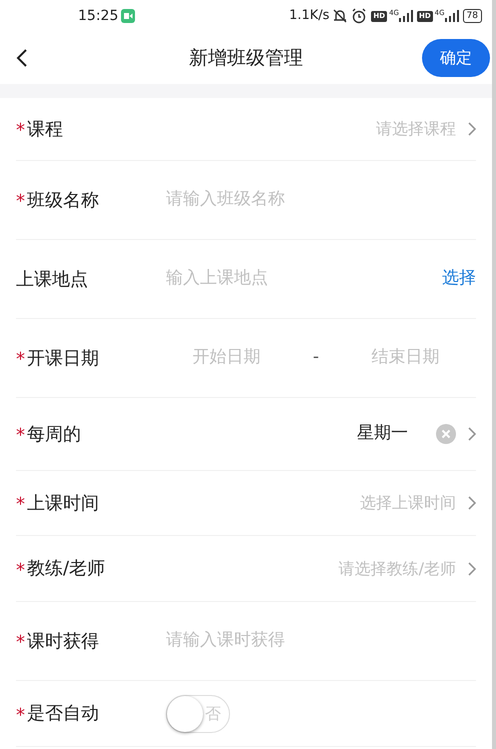 This screenshot has width=496, height=749. What do you see at coordinates (63, 358) in the screenshot?
I see `field-label: 开课日期` at bounding box center [63, 358].